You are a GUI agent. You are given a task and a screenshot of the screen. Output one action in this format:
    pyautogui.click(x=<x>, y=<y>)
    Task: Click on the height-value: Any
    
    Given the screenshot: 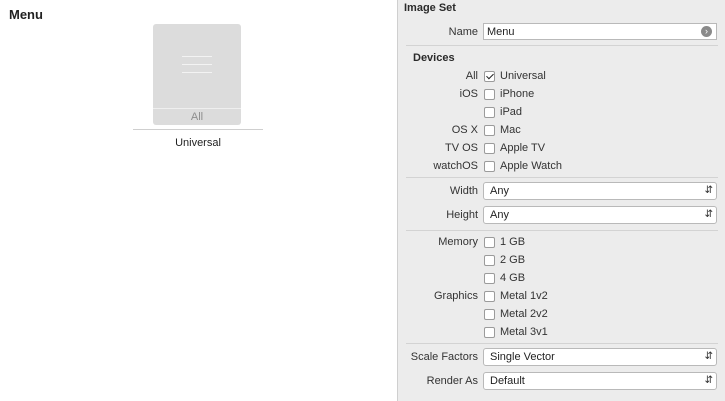 What is the action you would take?
    pyautogui.click(x=499, y=215)
    